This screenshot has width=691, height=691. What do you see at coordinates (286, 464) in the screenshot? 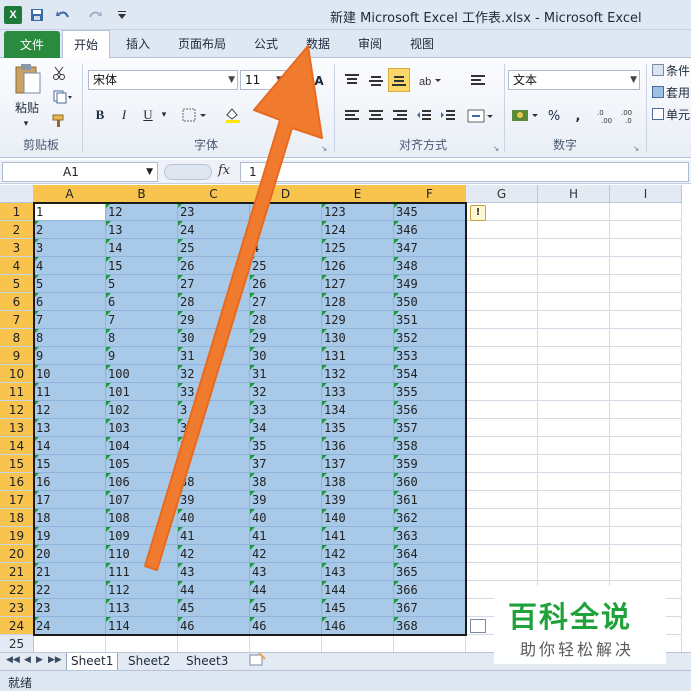
I see `grid-cell: 37` at bounding box center [286, 464].